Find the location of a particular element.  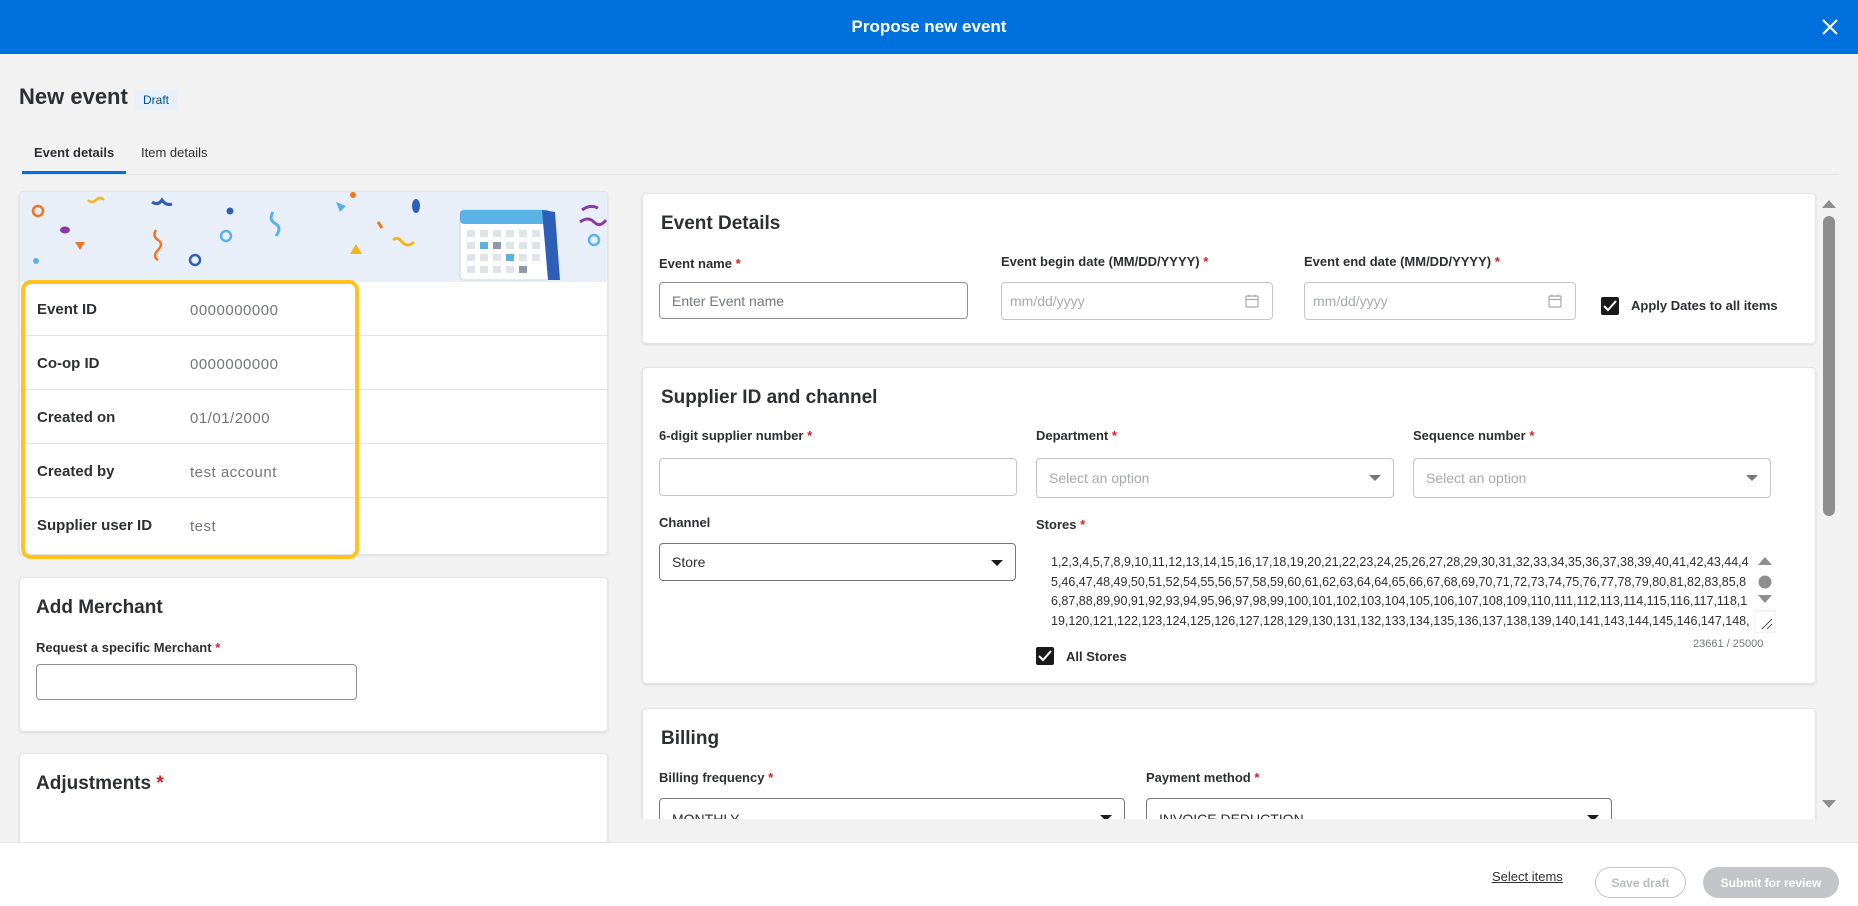

info-label: Supplier user ID is located at coordinates (95, 525).